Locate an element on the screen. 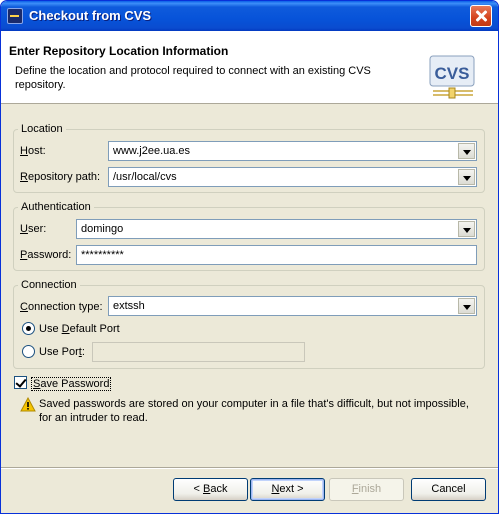  title-bar: Checkout from CVS is located at coordinates (249, 16).